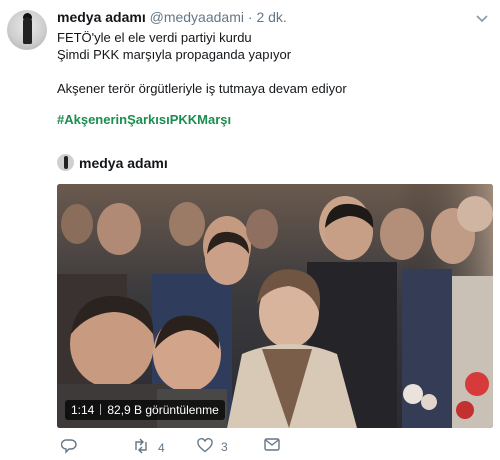 This screenshot has width=500, height=460. I want to click on like-button: 3, so click(212, 447).